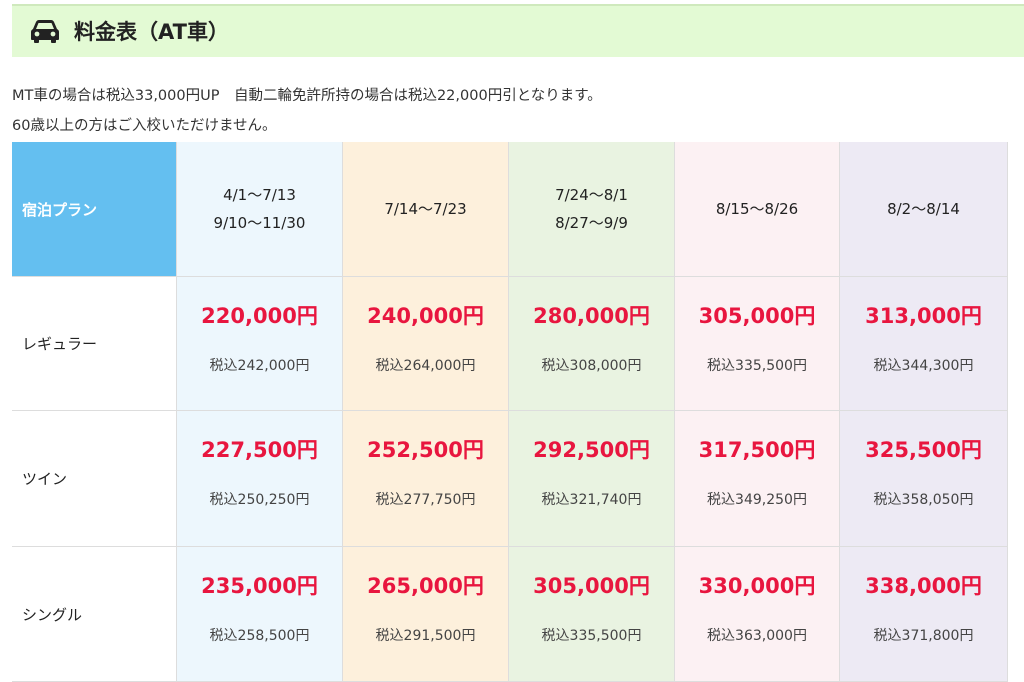  What do you see at coordinates (426, 344) in the screenshot?
I see `price-cell-regular-2: 240,000円 税込264,000円` at bounding box center [426, 344].